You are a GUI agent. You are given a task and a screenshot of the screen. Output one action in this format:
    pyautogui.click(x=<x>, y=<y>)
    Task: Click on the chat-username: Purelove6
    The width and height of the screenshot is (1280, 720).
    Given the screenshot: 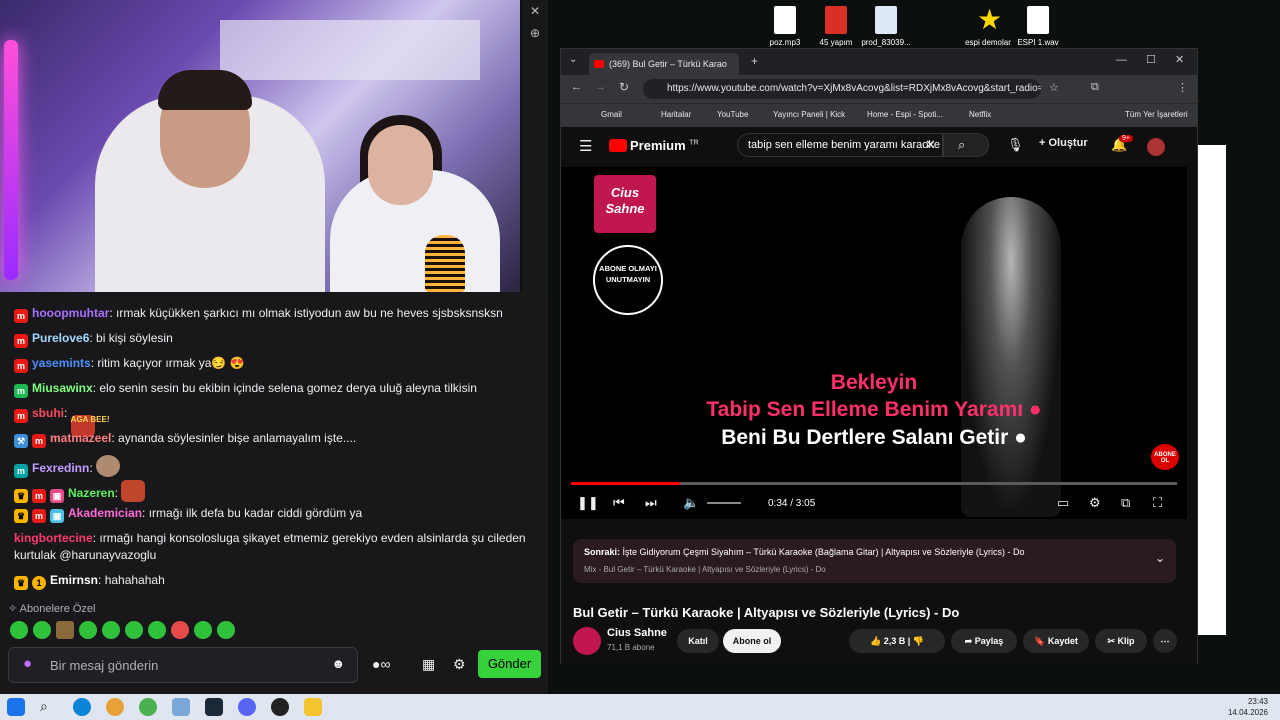 What is the action you would take?
    pyautogui.click(x=60, y=338)
    